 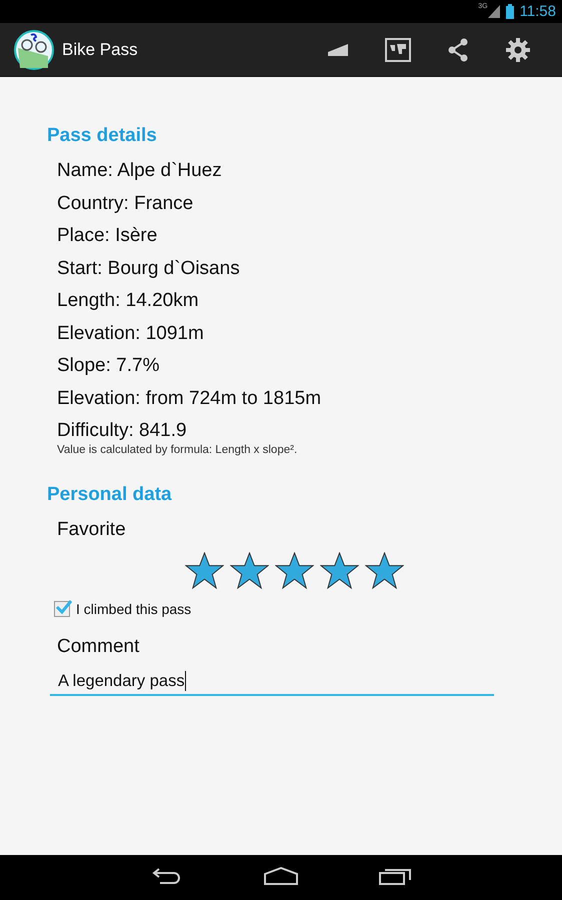 What do you see at coordinates (189, 398) in the screenshot?
I see `detail-line: Elevation: from 724m to 1815m` at bounding box center [189, 398].